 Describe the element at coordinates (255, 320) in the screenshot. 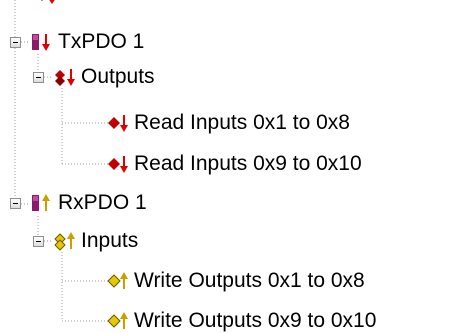

I see `tree-node-label: Write Outputs 0x9 to 0x10` at that location.